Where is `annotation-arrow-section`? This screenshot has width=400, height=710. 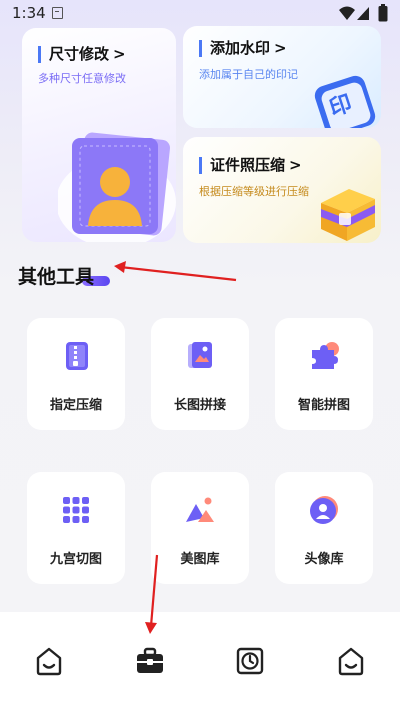
annotation-arrow-section is located at coordinates (175, 271).